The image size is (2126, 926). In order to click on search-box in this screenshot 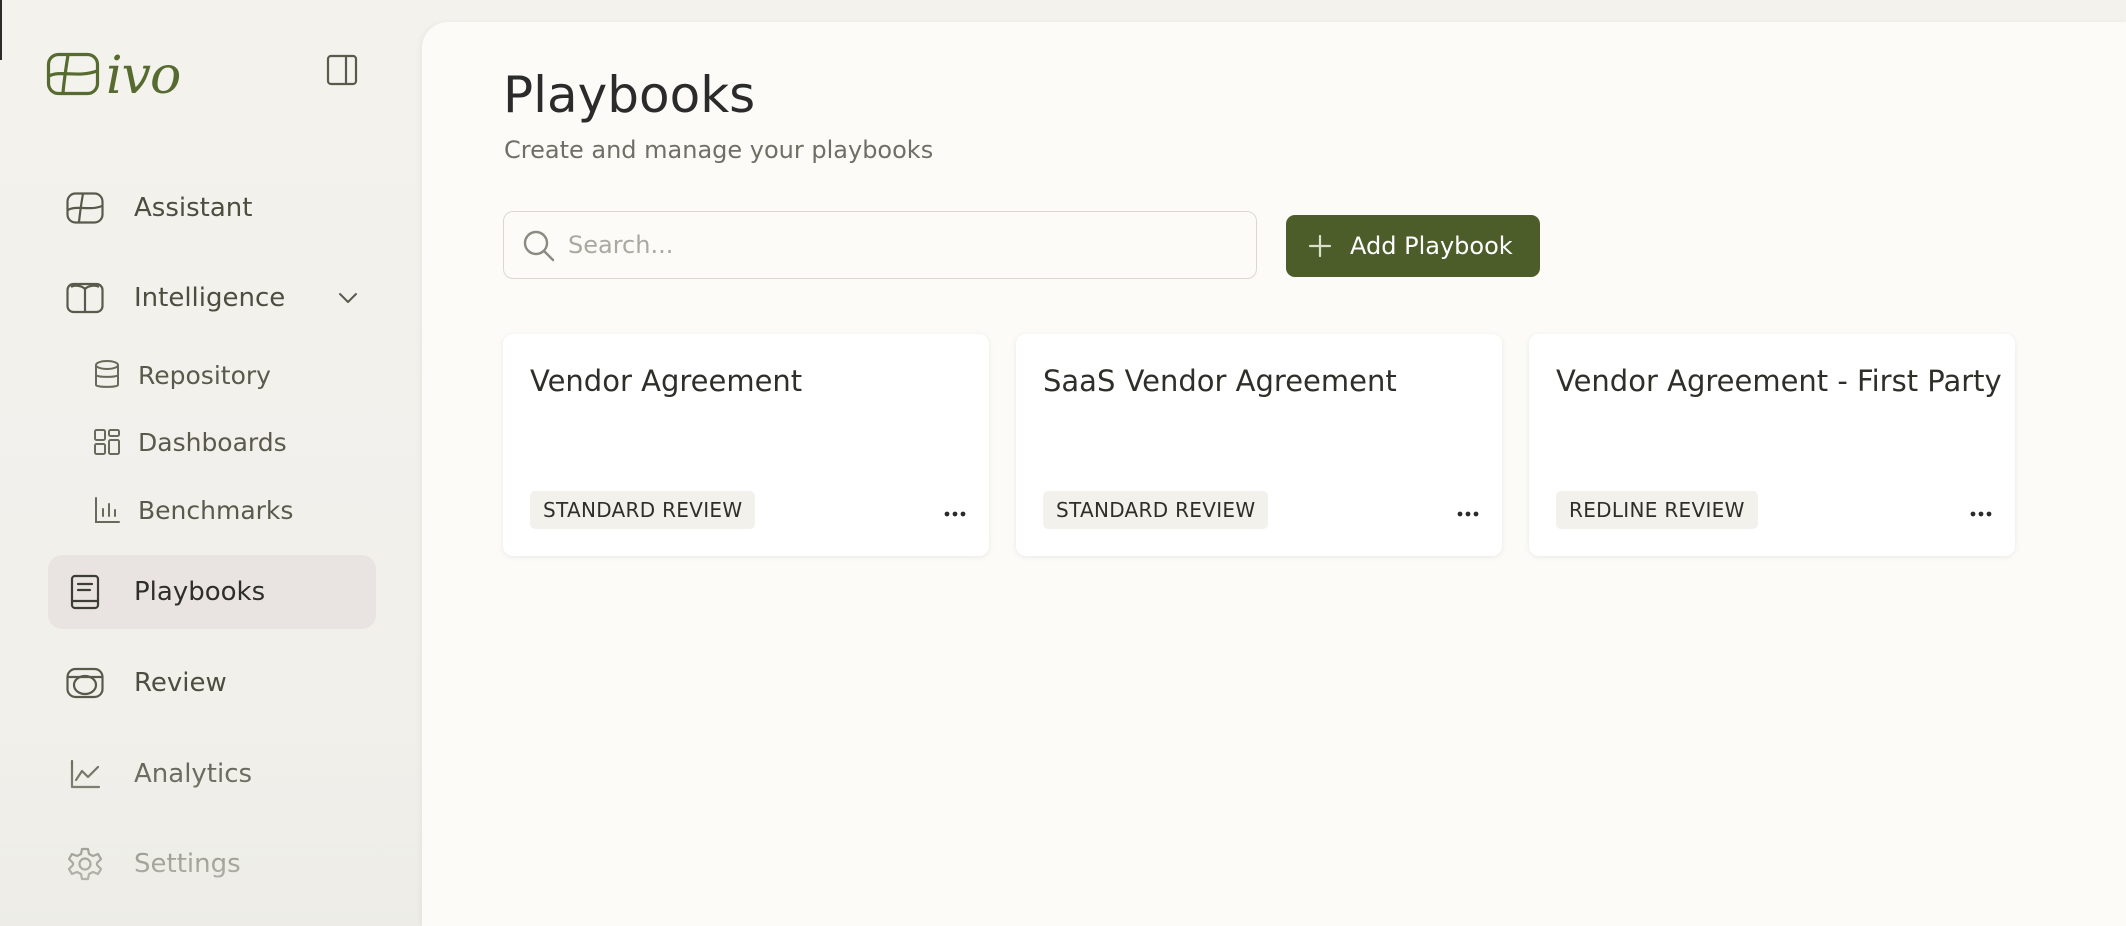, I will do `click(880, 245)`.